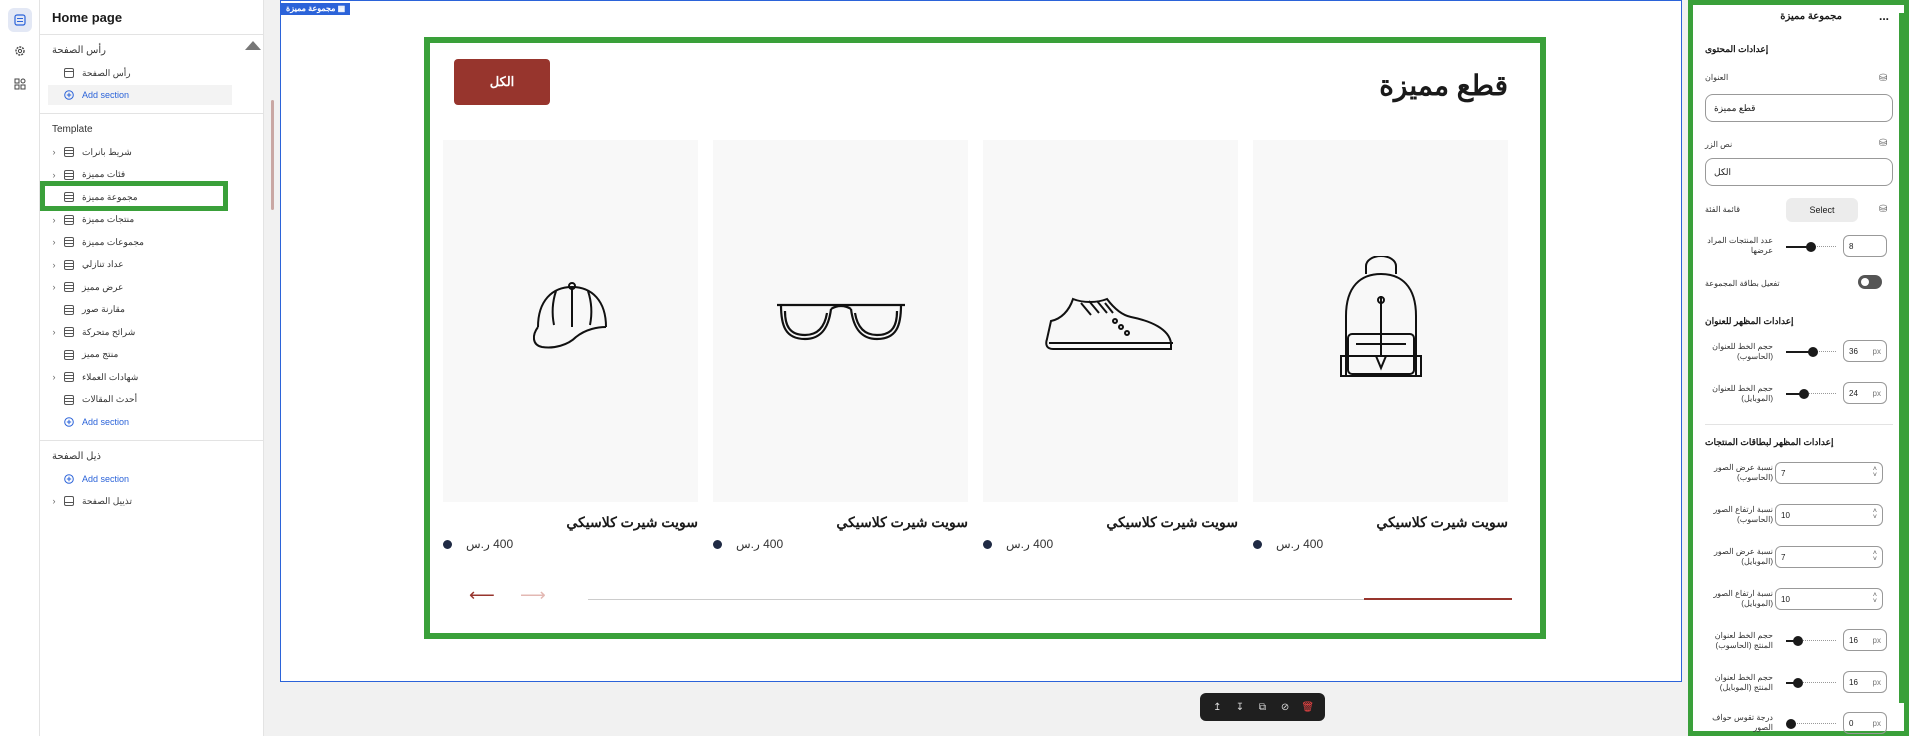 This screenshot has width=1909, height=736. I want to click on sidebar-item-template: مقارنة صور, so click(140, 310).